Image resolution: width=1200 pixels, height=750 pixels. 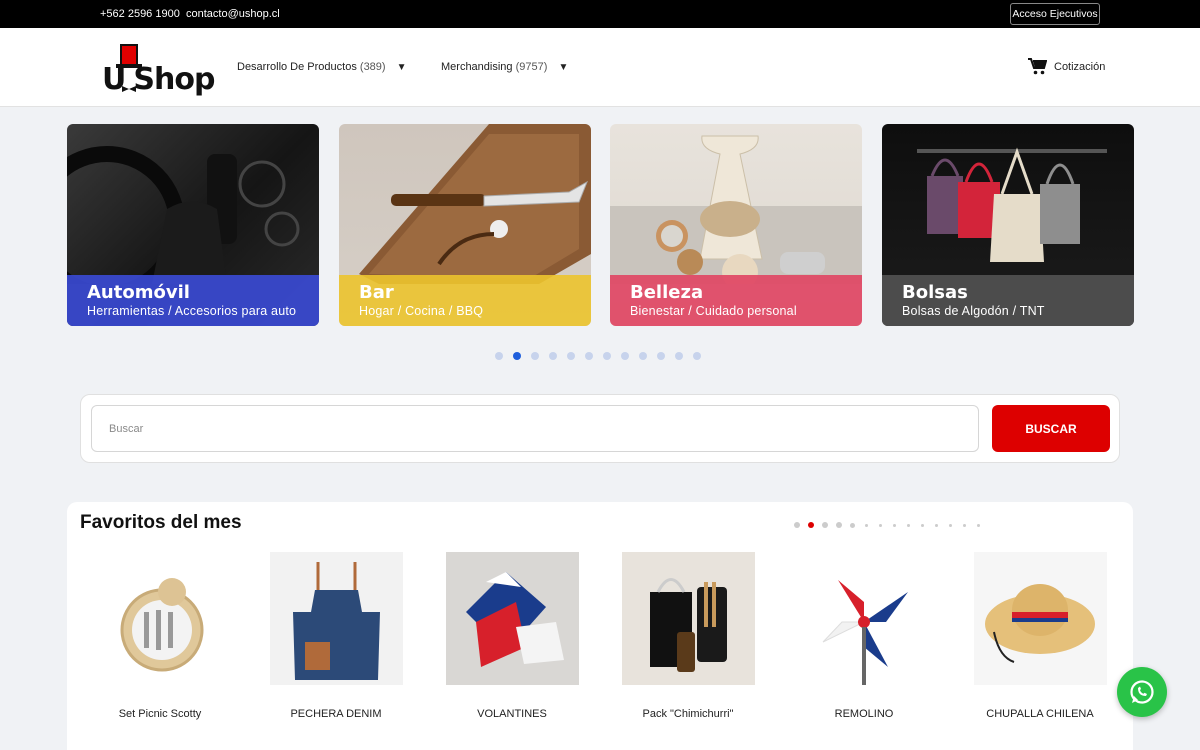 What do you see at coordinates (421, 311) in the screenshot?
I see `category-subtitle: Hogar / Cocina / BBQ` at bounding box center [421, 311].